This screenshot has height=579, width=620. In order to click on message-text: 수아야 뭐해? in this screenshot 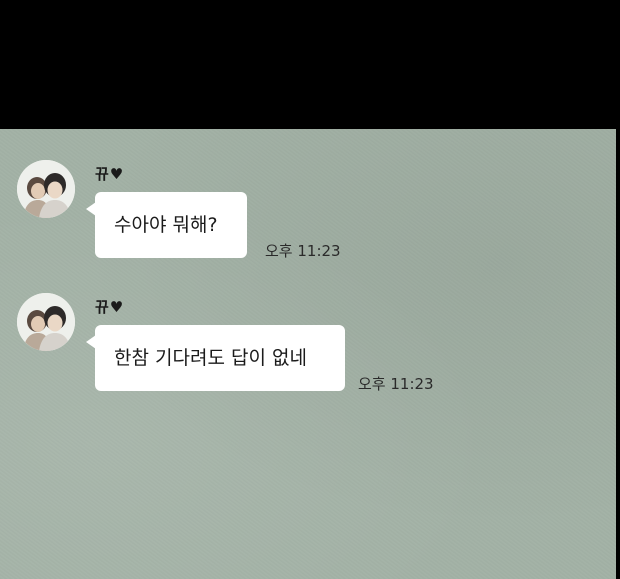, I will do `click(166, 225)`.